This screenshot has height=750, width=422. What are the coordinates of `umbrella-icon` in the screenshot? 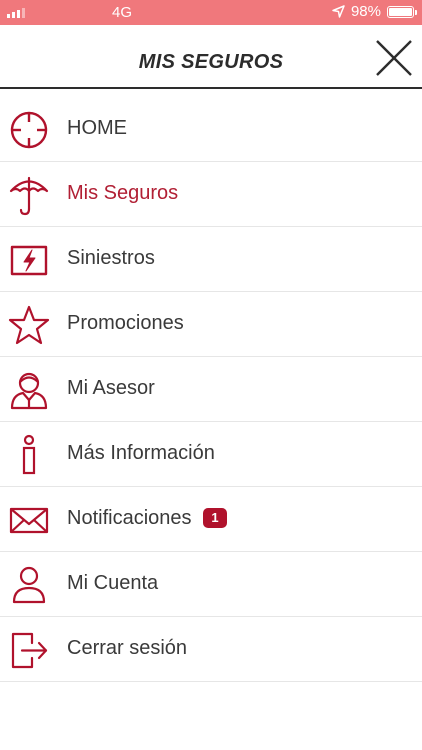 It's located at (29, 195).